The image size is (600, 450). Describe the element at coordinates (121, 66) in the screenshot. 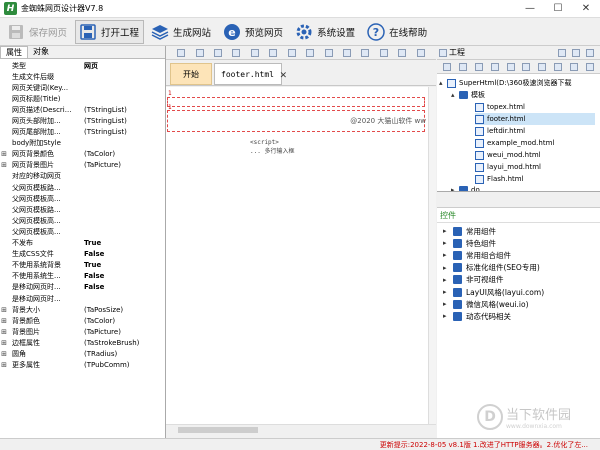

I see `property-value: 网页` at that location.